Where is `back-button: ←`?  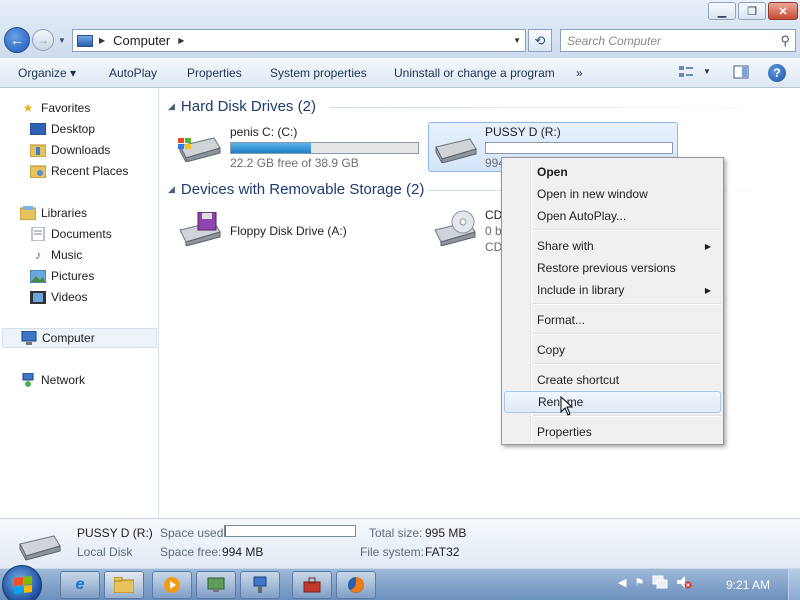
back-button: ← is located at coordinates (17, 40).